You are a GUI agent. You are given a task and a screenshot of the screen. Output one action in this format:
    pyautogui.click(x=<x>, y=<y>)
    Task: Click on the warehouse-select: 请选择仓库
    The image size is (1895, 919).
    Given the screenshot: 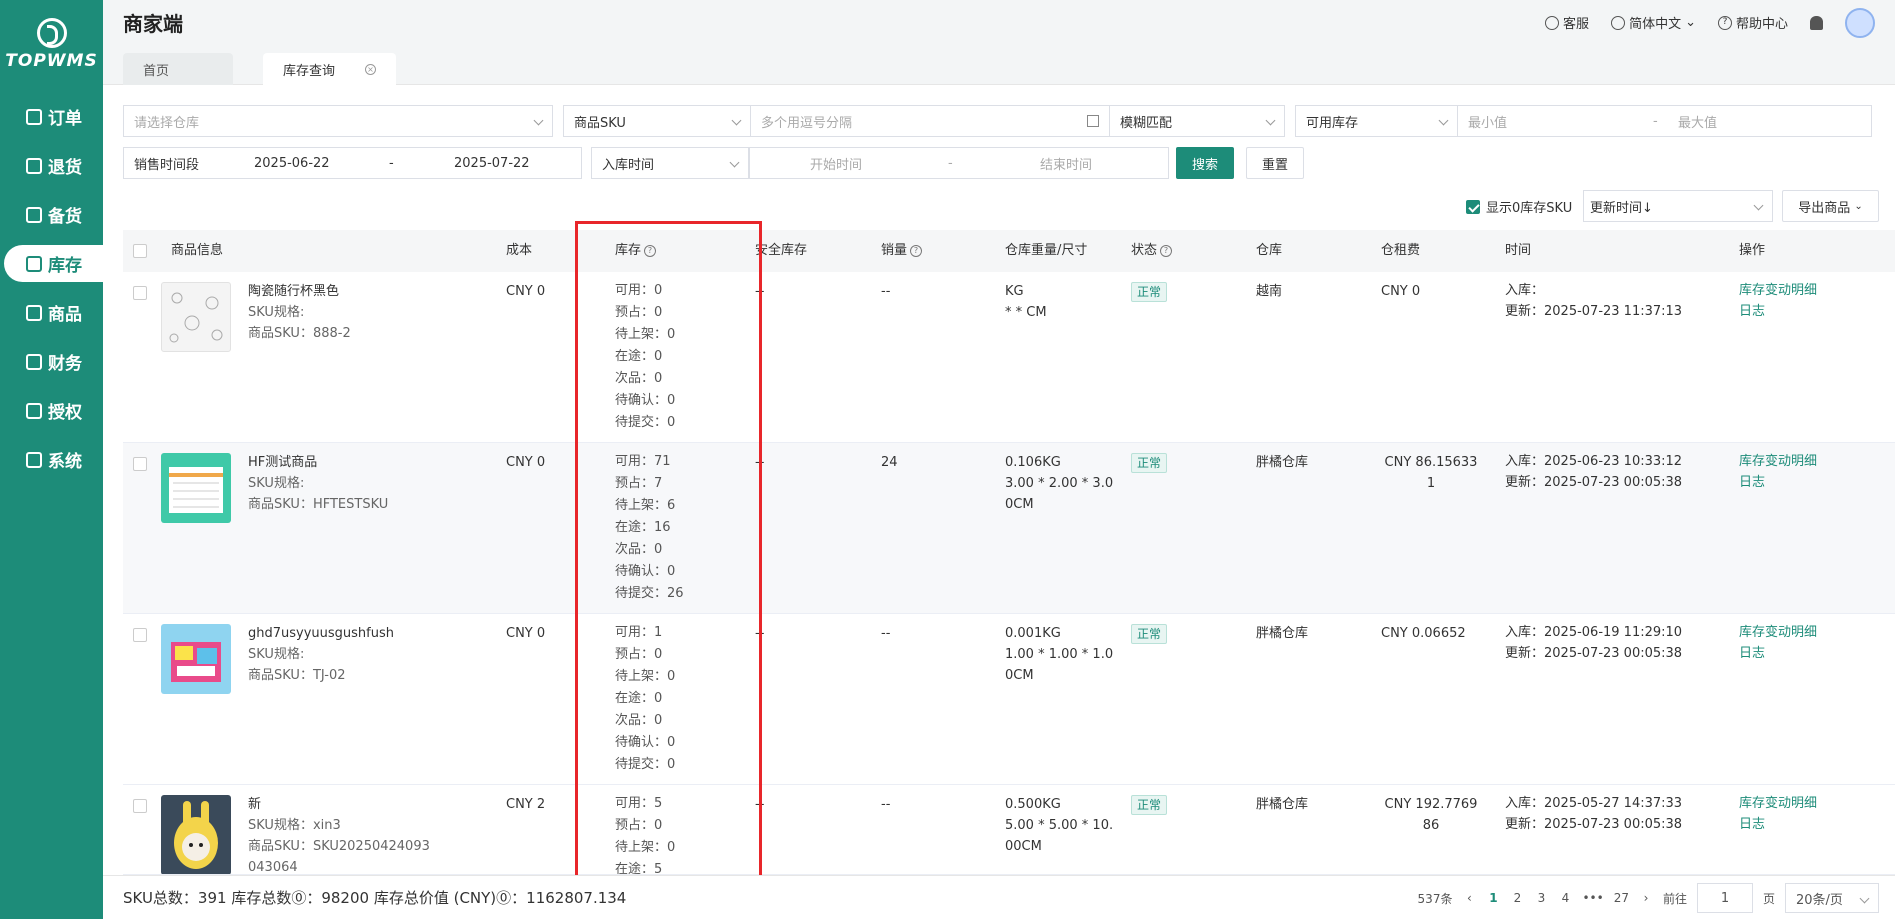 What is the action you would take?
    pyautogui.click(x=338, y=121)
    